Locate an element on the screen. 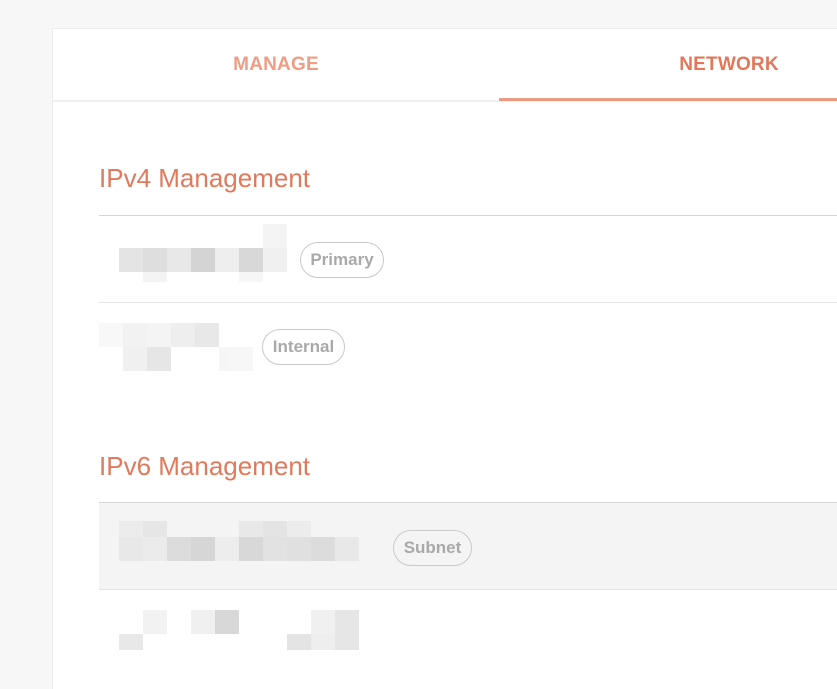  ipv6-address-row-1: Subnet is located at coordinates (468, 546).